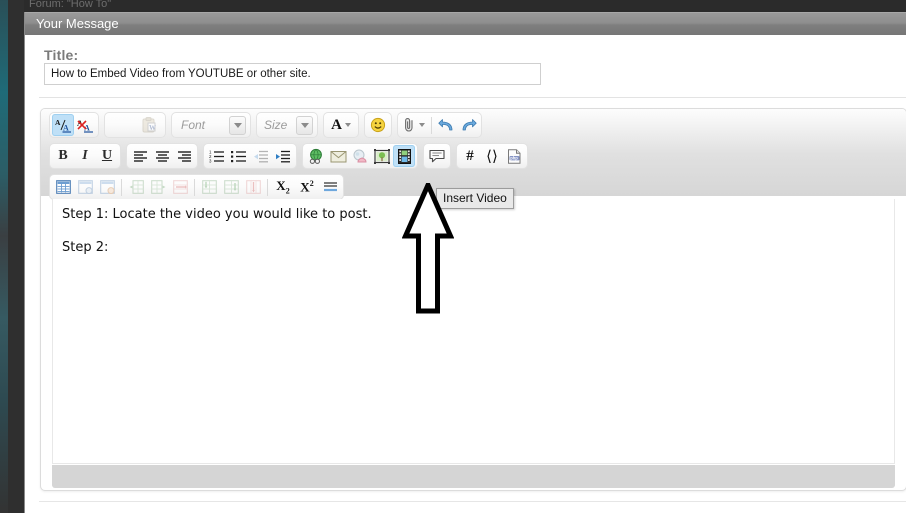 The height and width of the screenshot is (513, 906). I want to click on insert-table-icon, so click(63, 187).